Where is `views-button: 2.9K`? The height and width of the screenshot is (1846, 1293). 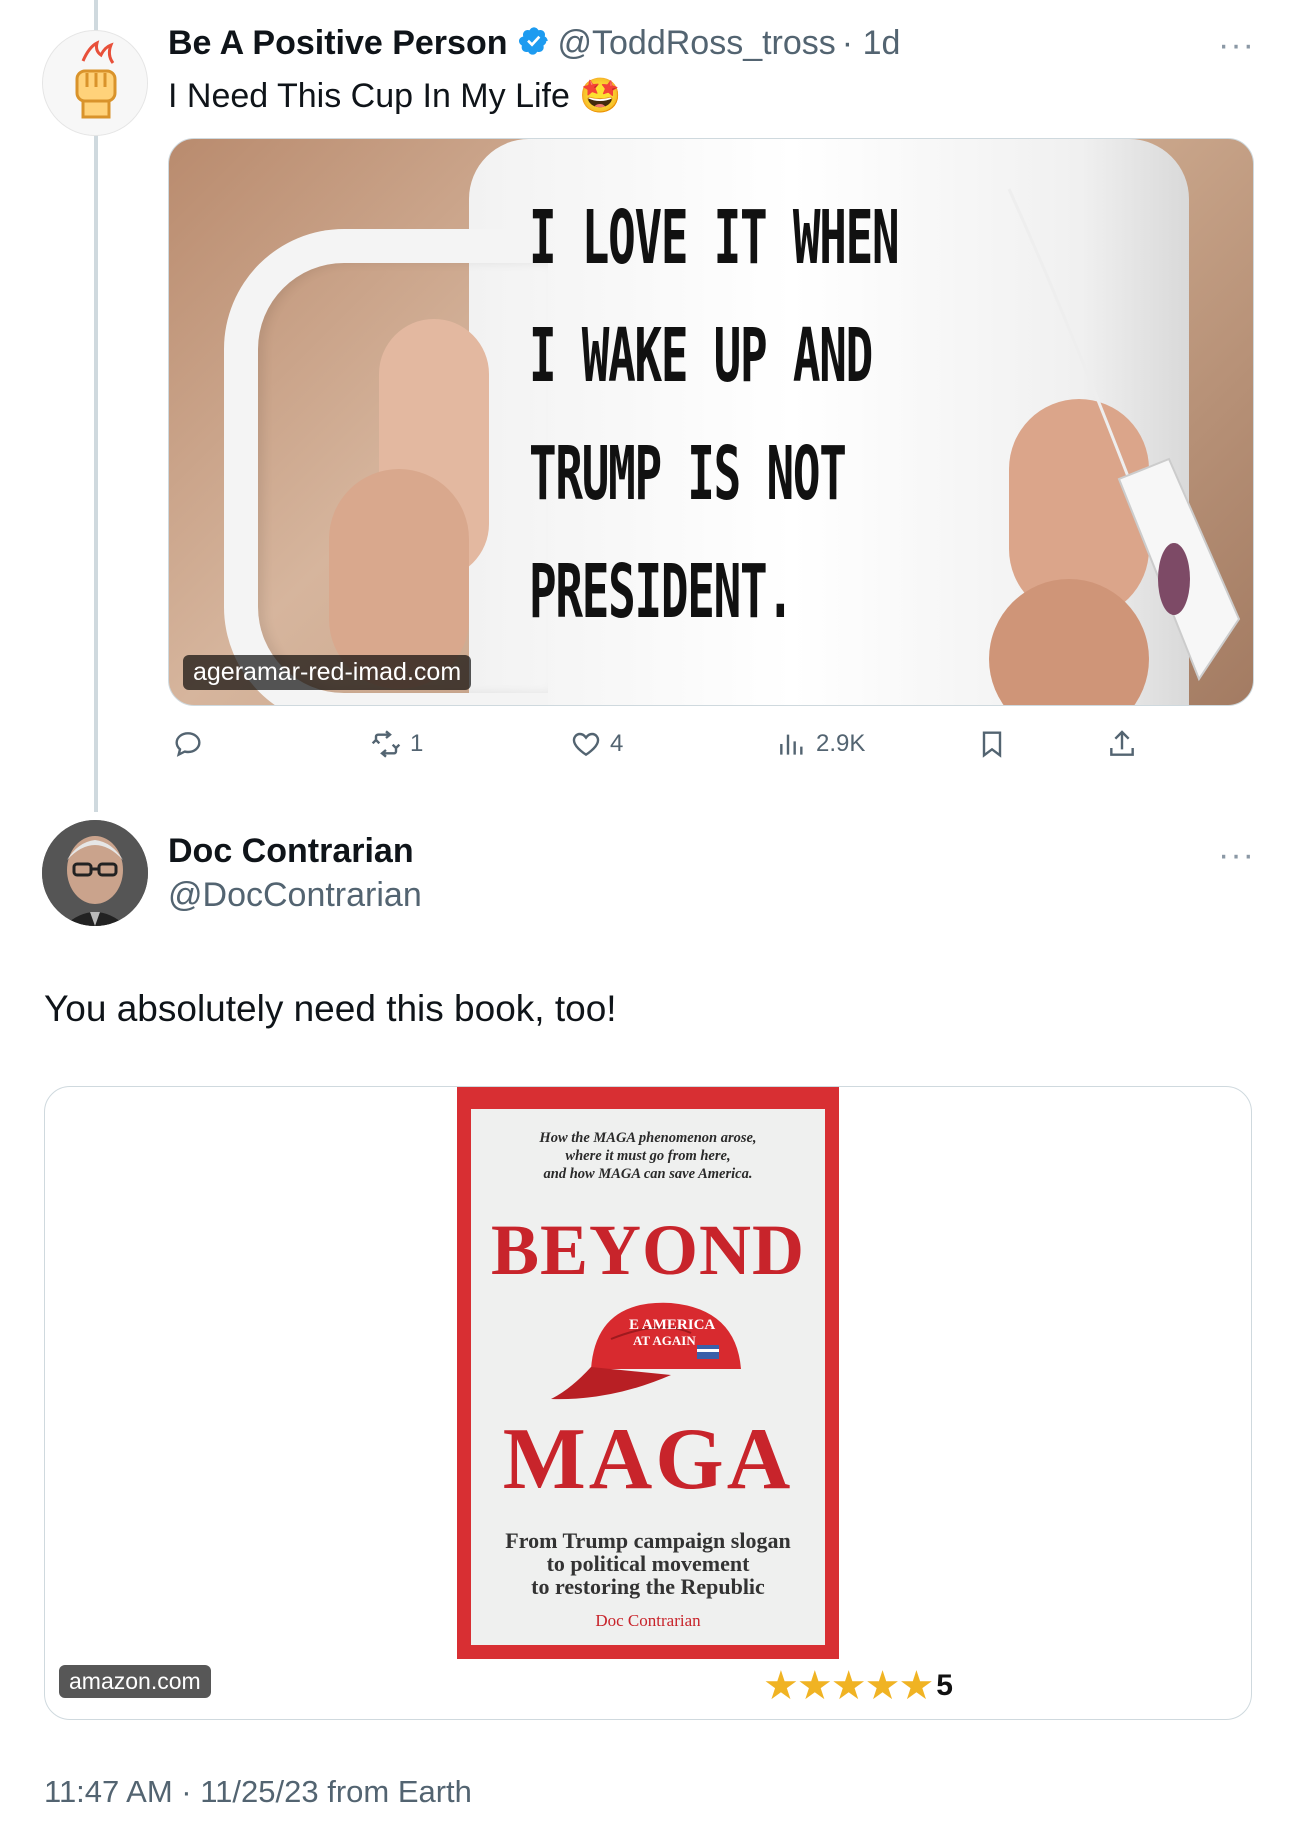
views-button: 2.9K is located at coordinates (820, 744).